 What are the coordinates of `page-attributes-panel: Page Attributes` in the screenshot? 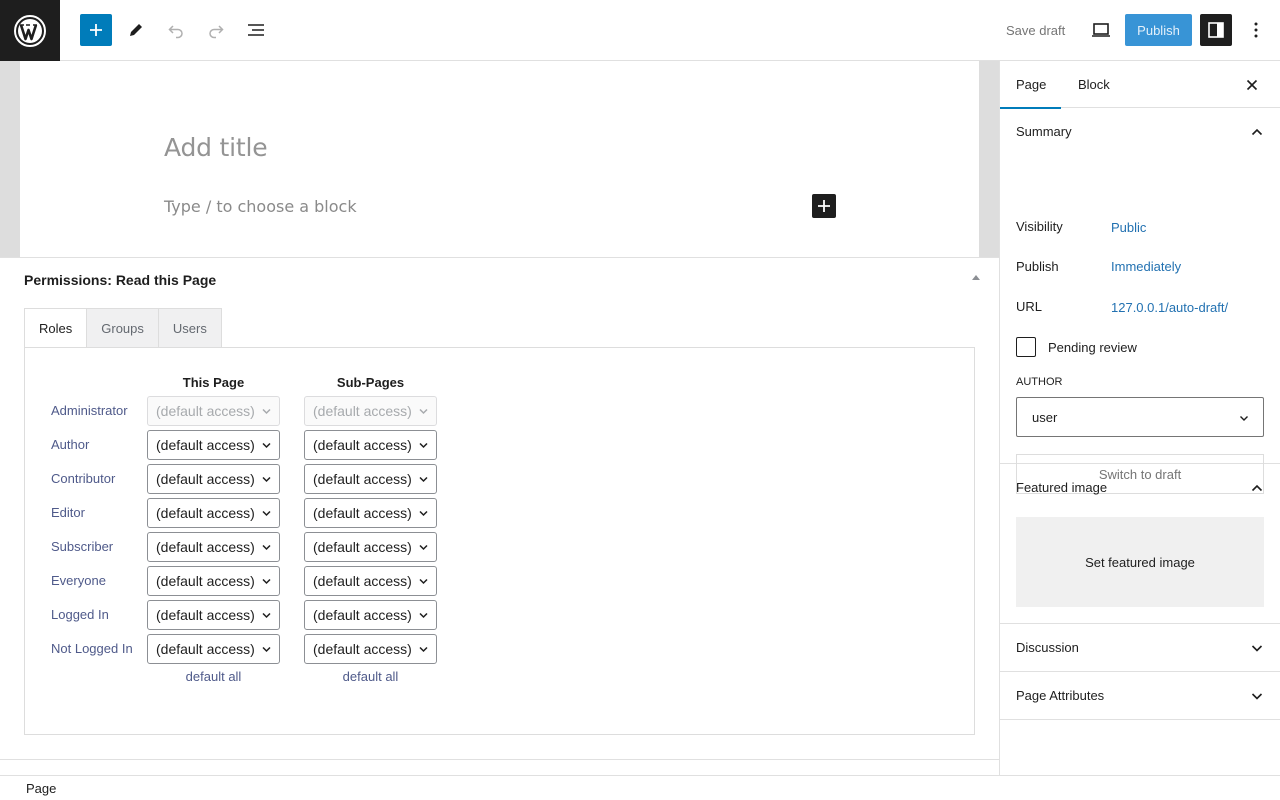 It's located at (1140, 696).